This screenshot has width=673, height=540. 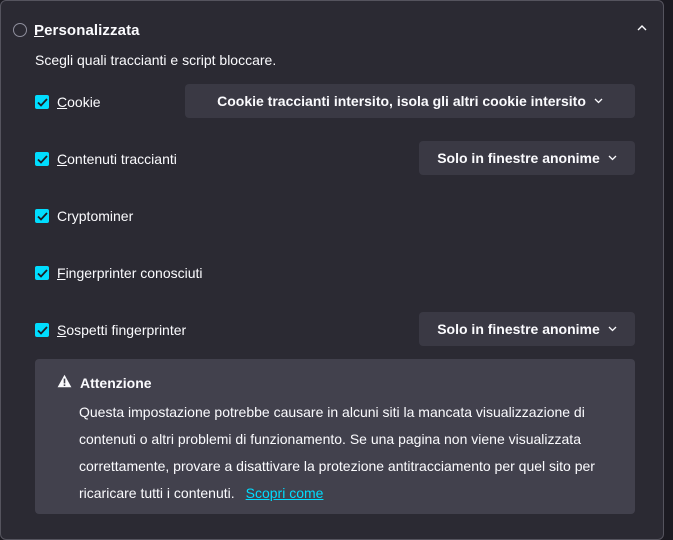 I want to click on chevron-up-icon, so click(x=642, y=28).